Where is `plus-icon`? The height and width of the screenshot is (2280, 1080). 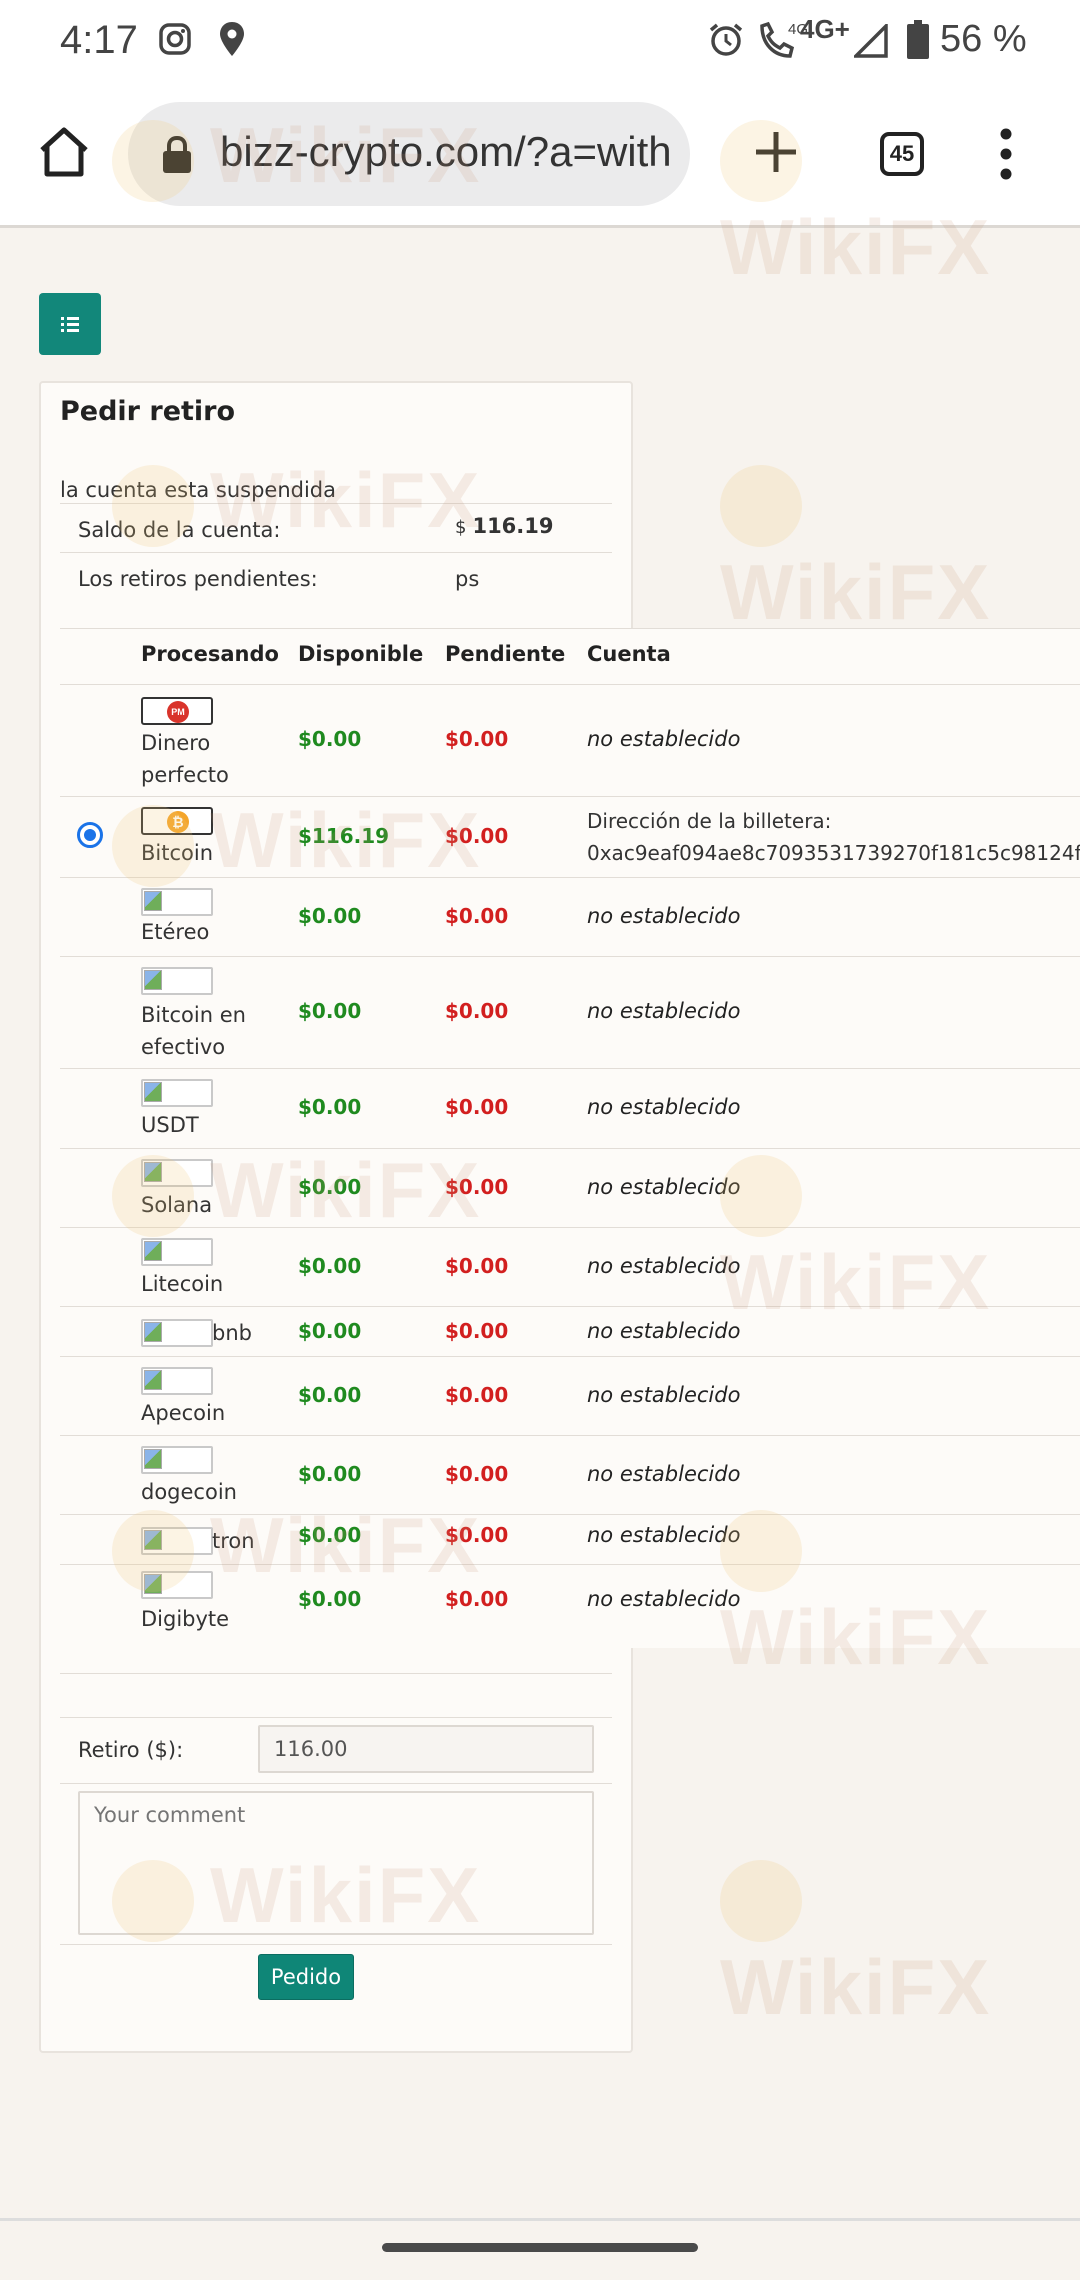
plus-icon is located at coordinates (776, 152).